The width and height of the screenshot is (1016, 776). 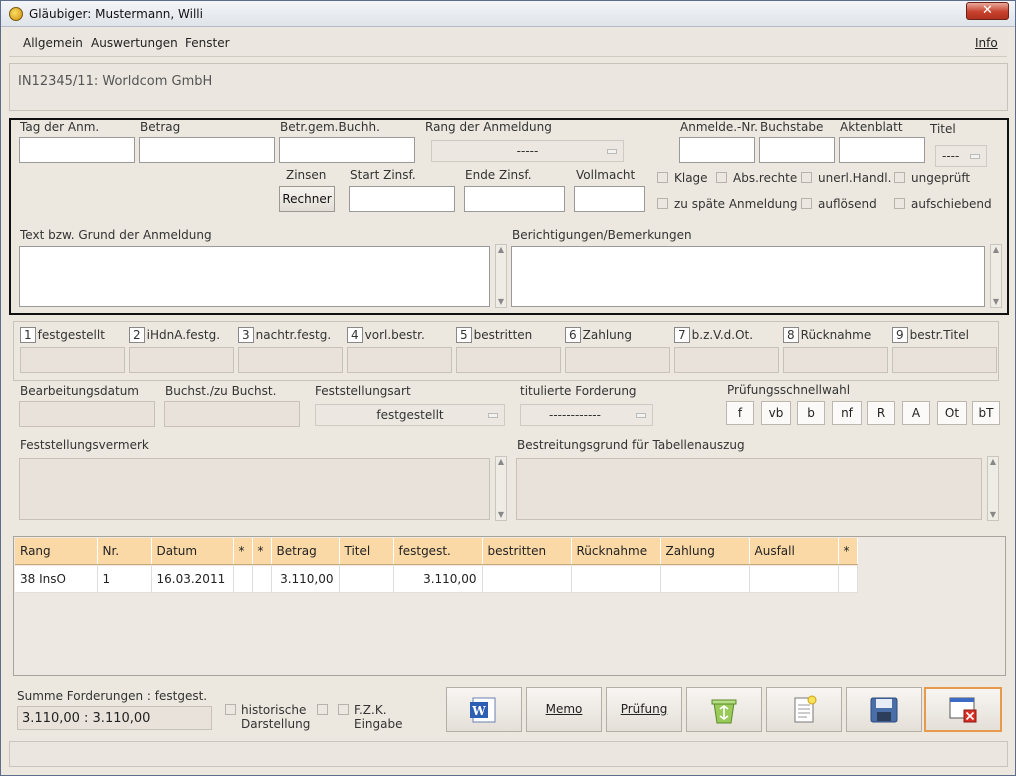 What do you see at coordinates (724, 709) in the screenshot?
I see `recycle-button` at bounding box center [724, 709].